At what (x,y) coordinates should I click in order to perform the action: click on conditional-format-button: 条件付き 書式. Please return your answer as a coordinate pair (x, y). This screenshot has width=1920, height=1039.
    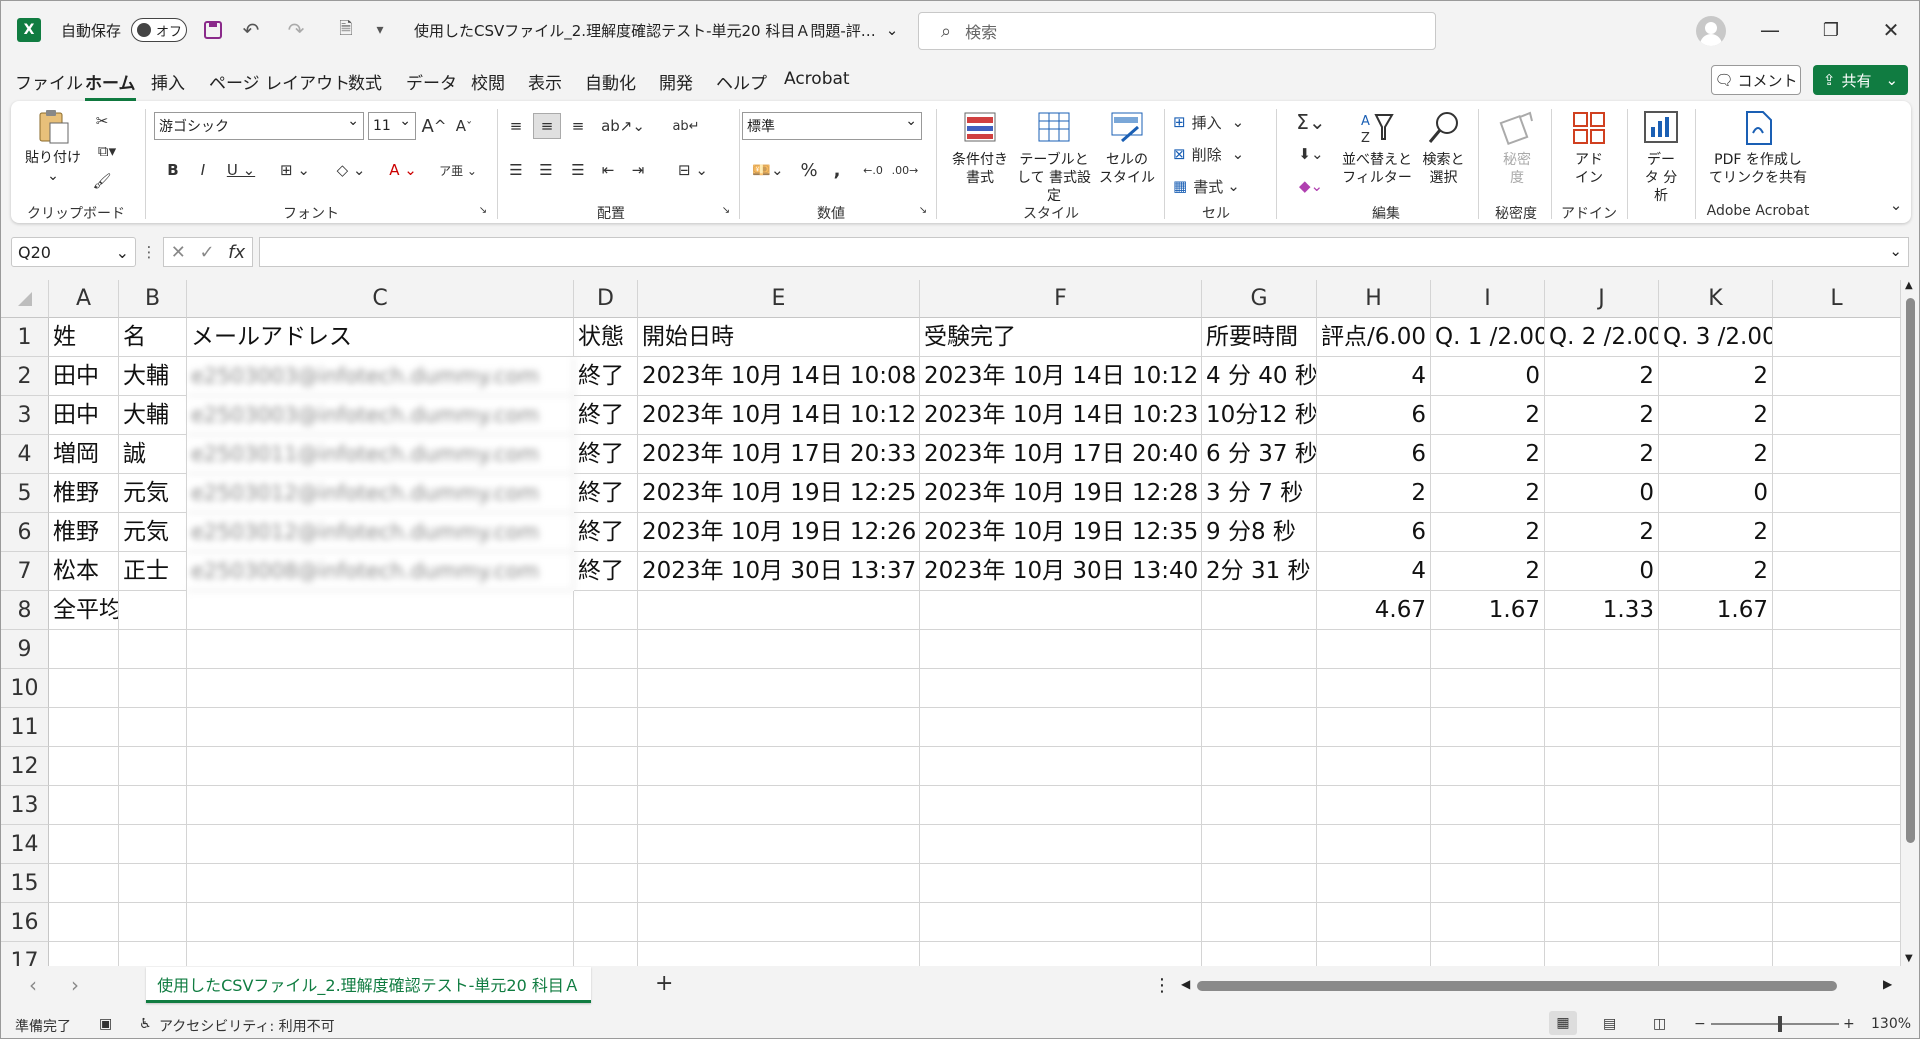
    Looking at the image, I should click on (980, 148).